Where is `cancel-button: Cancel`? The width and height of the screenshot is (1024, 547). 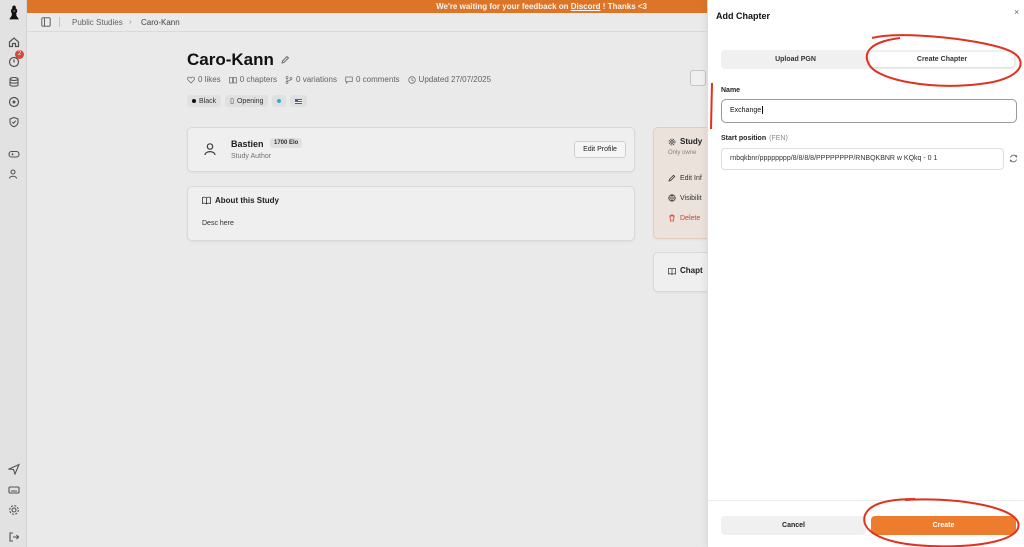 cancel-button: Cancel is located at coordinates (793, 525).